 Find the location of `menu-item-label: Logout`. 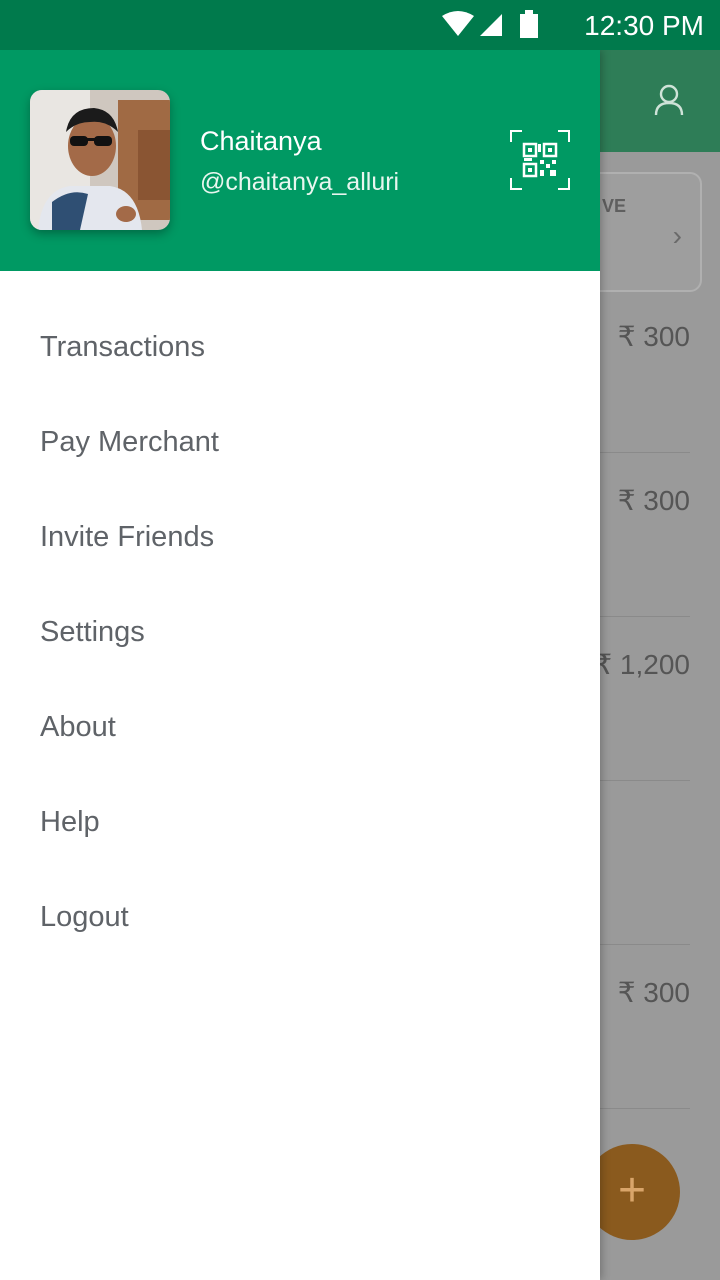

menu-item-label: Logout is located at coordinates (84, 917).